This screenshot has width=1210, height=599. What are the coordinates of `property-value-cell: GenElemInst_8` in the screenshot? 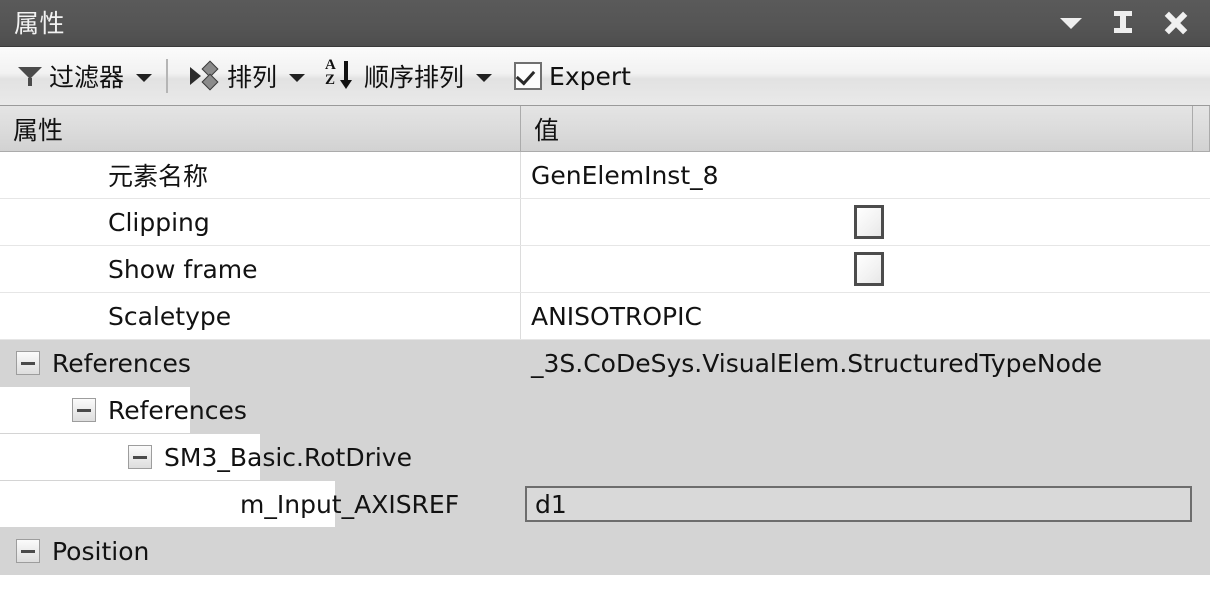 It's located at (865, 175).